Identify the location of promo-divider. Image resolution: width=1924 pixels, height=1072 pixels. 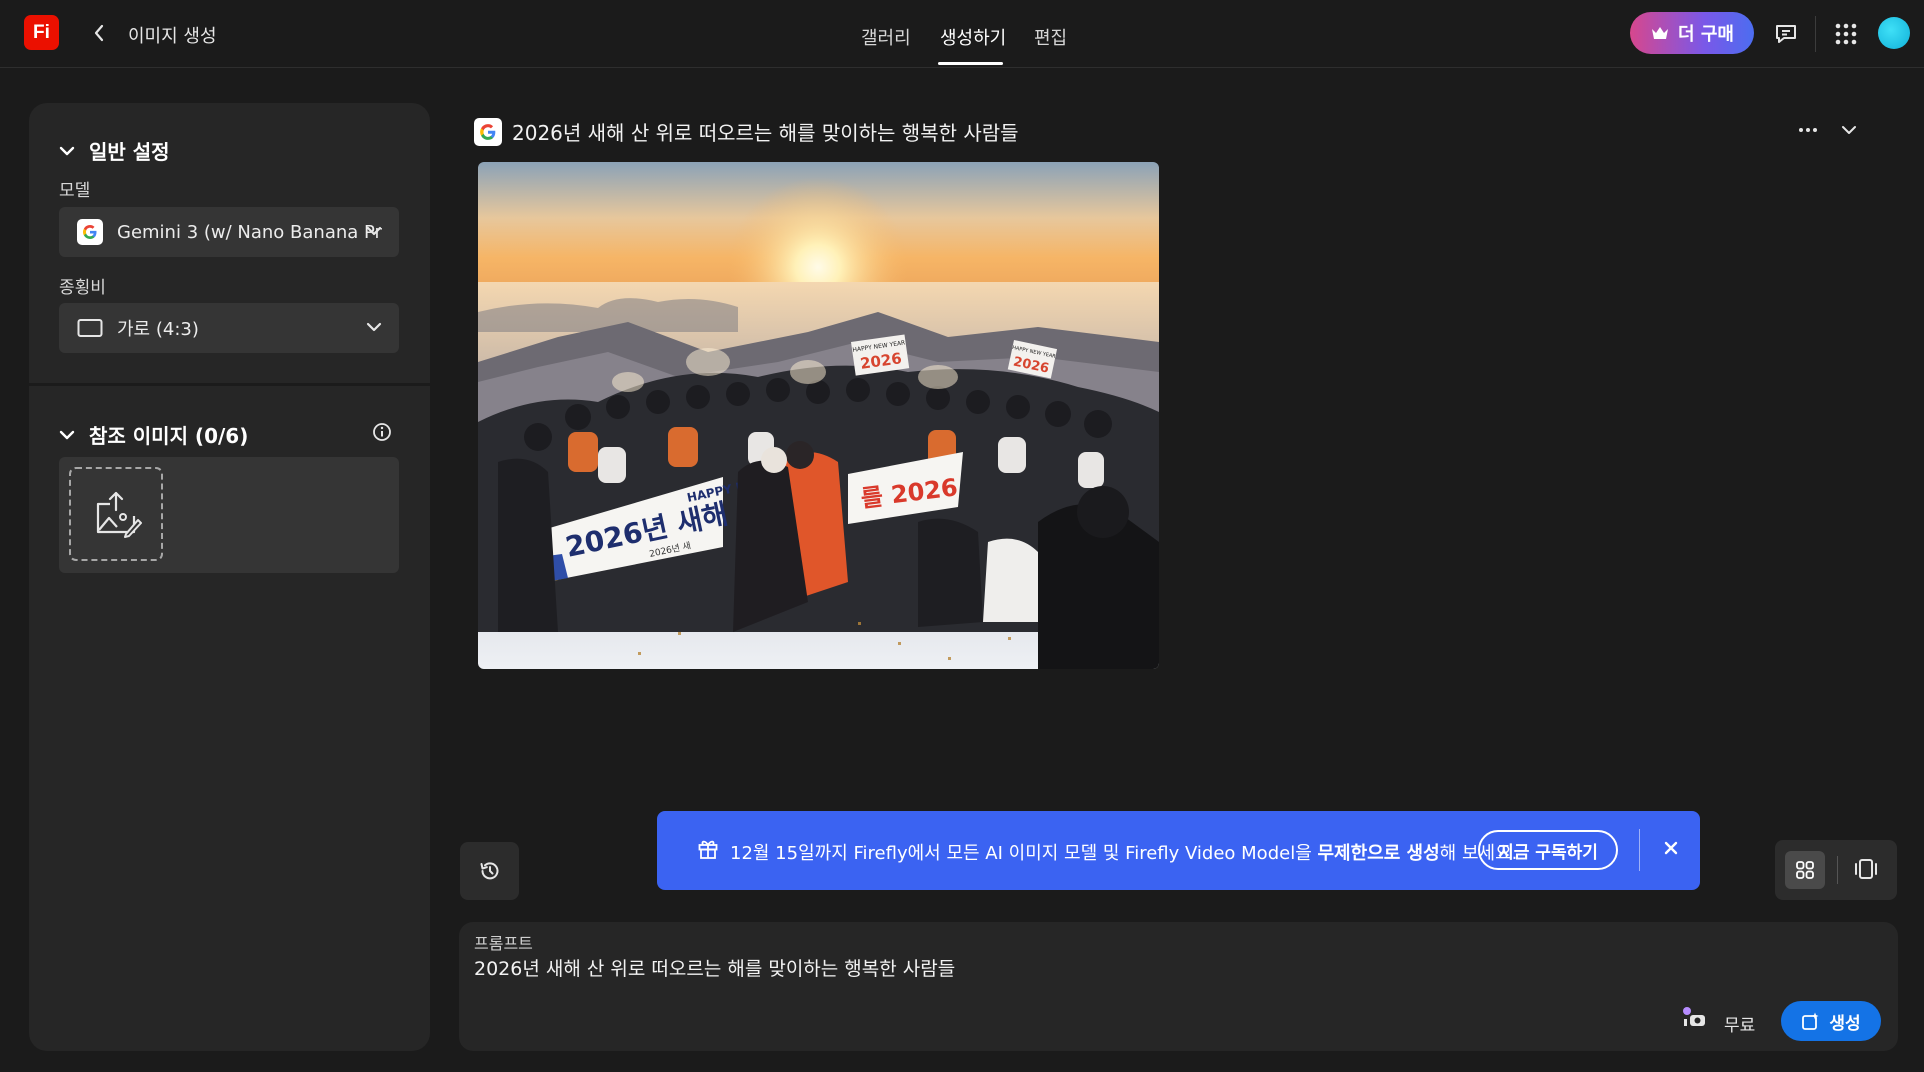
(1639, 850).